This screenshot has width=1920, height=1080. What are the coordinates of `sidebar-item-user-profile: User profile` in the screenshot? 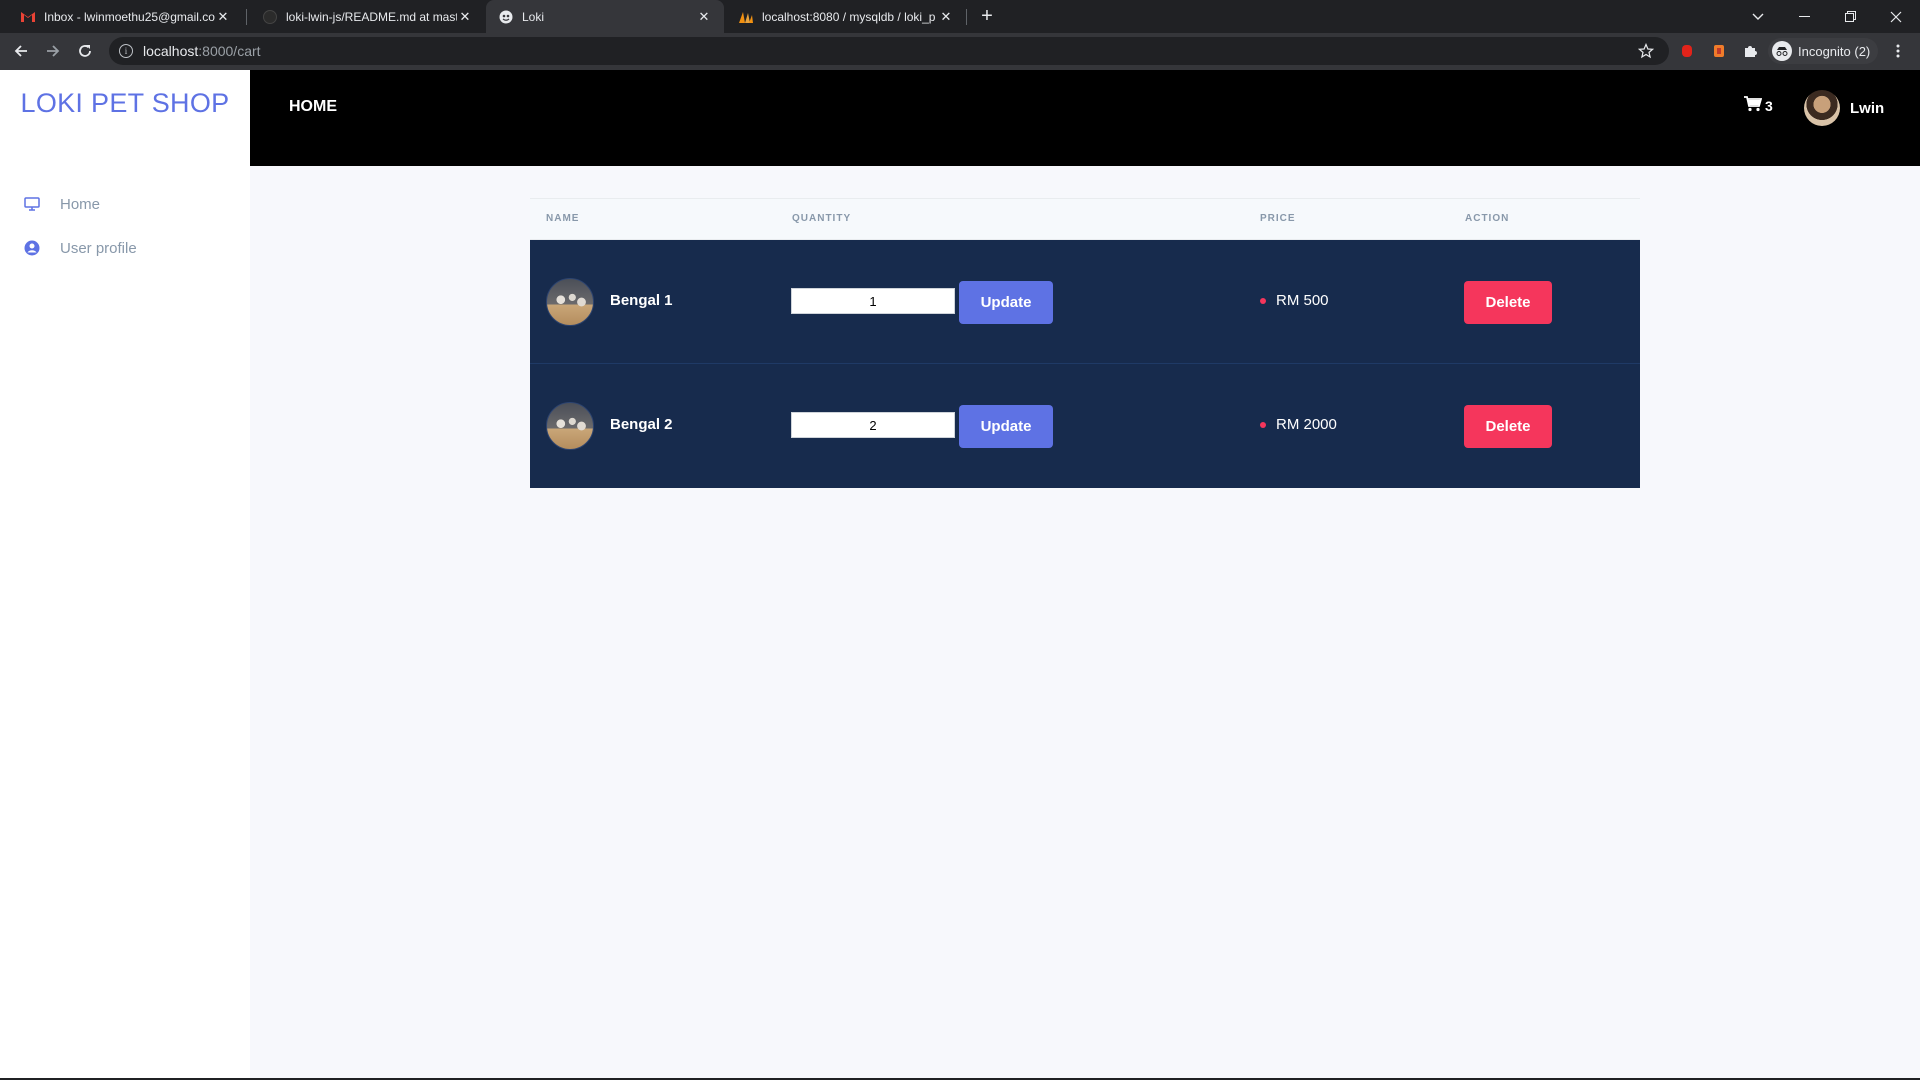 It's located at (80, 248).